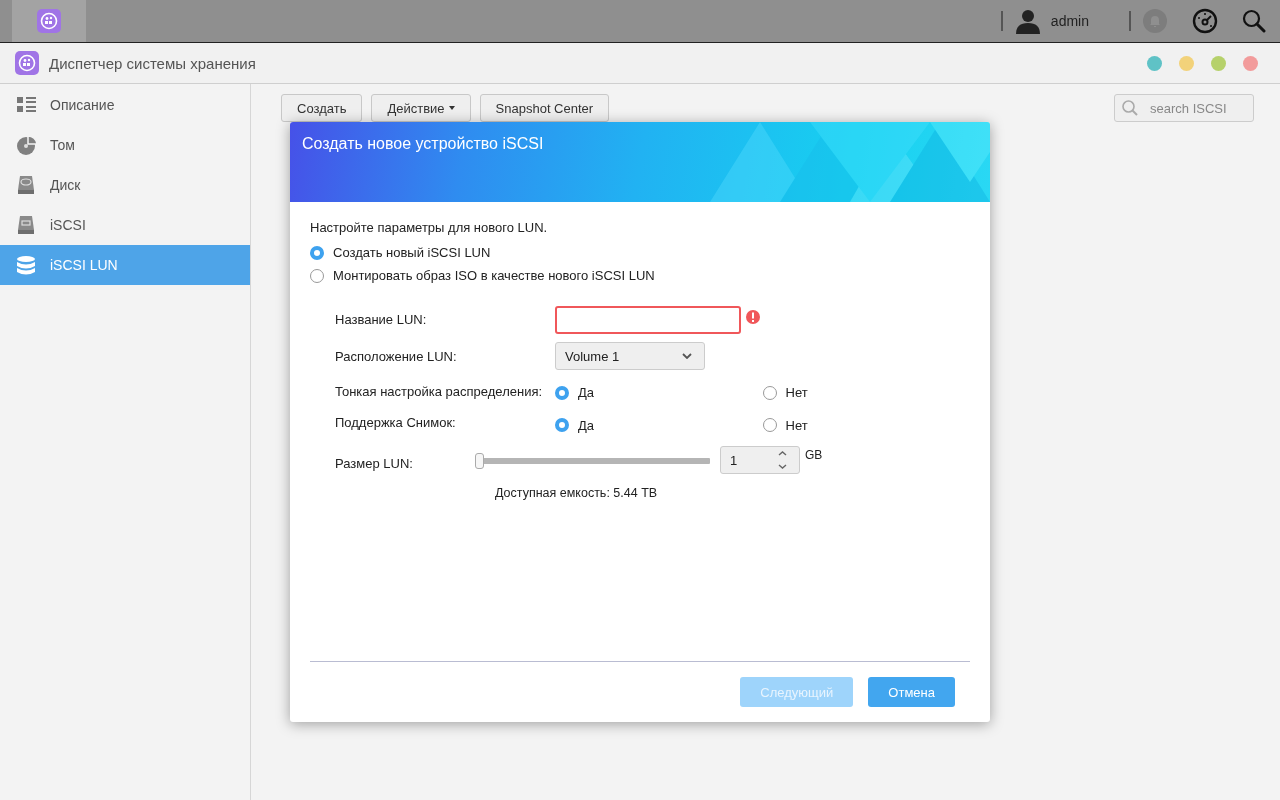  I want to click on option-label: Монтировать образ ISO в качестве нового iSCSI LUN, so click(494, 275).